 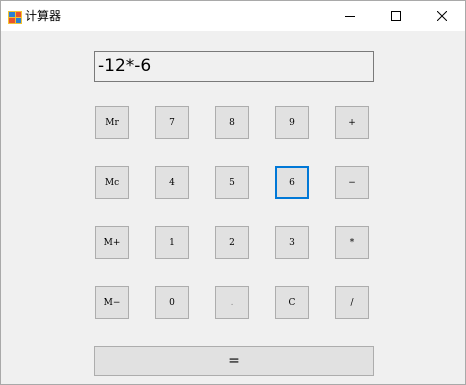 What do you see at coordinates (234, 66) in the screenshot?
I see `expression-display: -12*-6` at bounding box center [234, 66].